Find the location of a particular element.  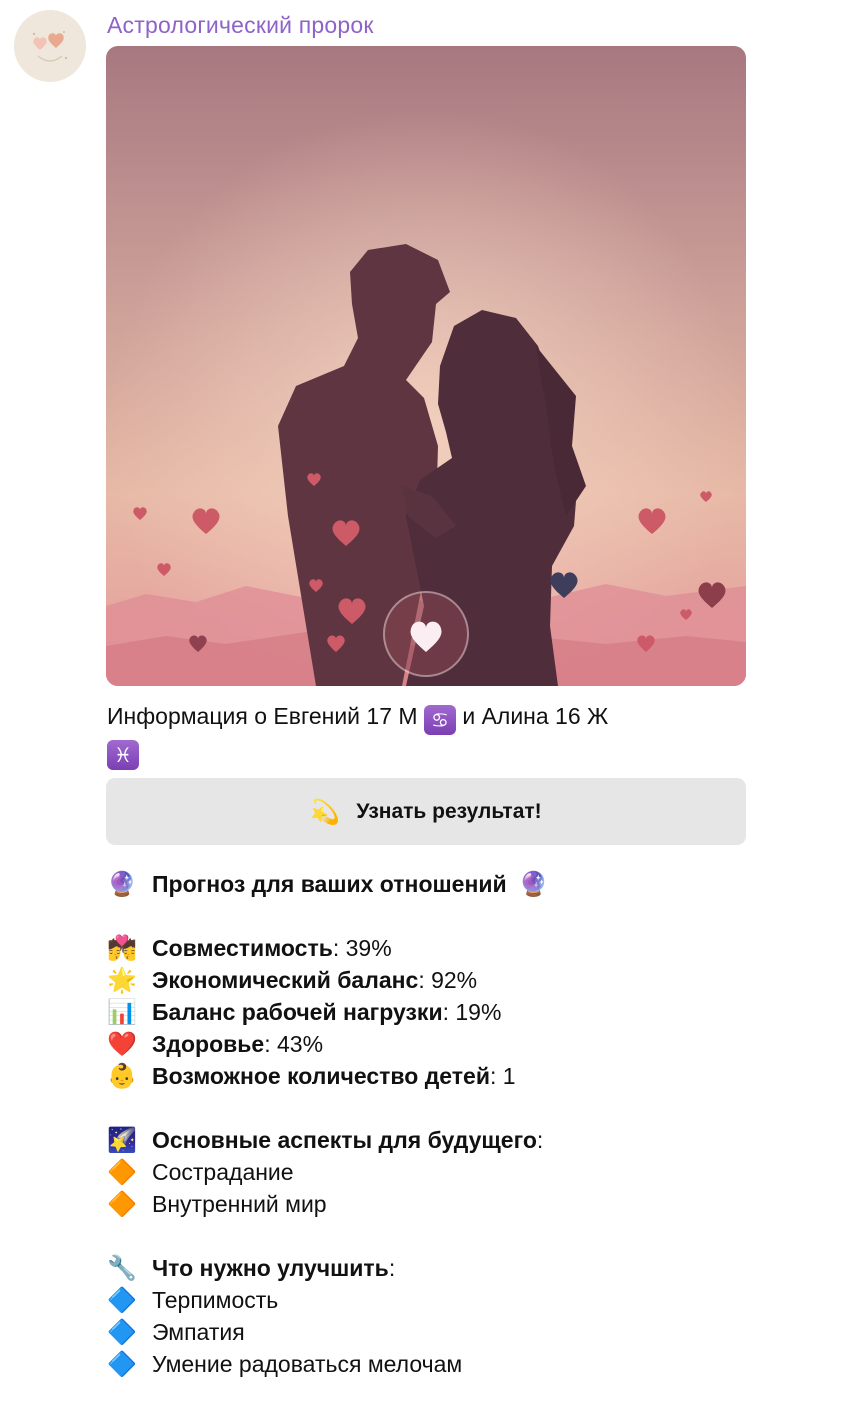

stat-compatibility: 💏 Совместимость : 39% is located at coordinates (457, 948).